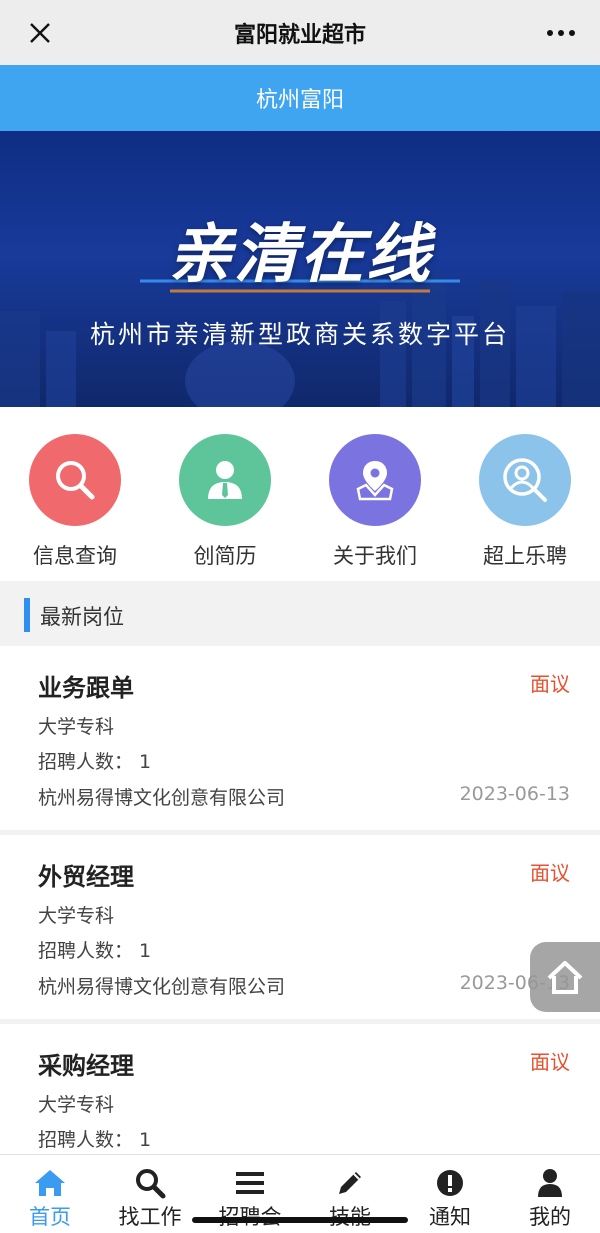  Describe the element at coordinates (75, 556) in the screenshot. I see `quick-action-label: 信息查询` at that location.